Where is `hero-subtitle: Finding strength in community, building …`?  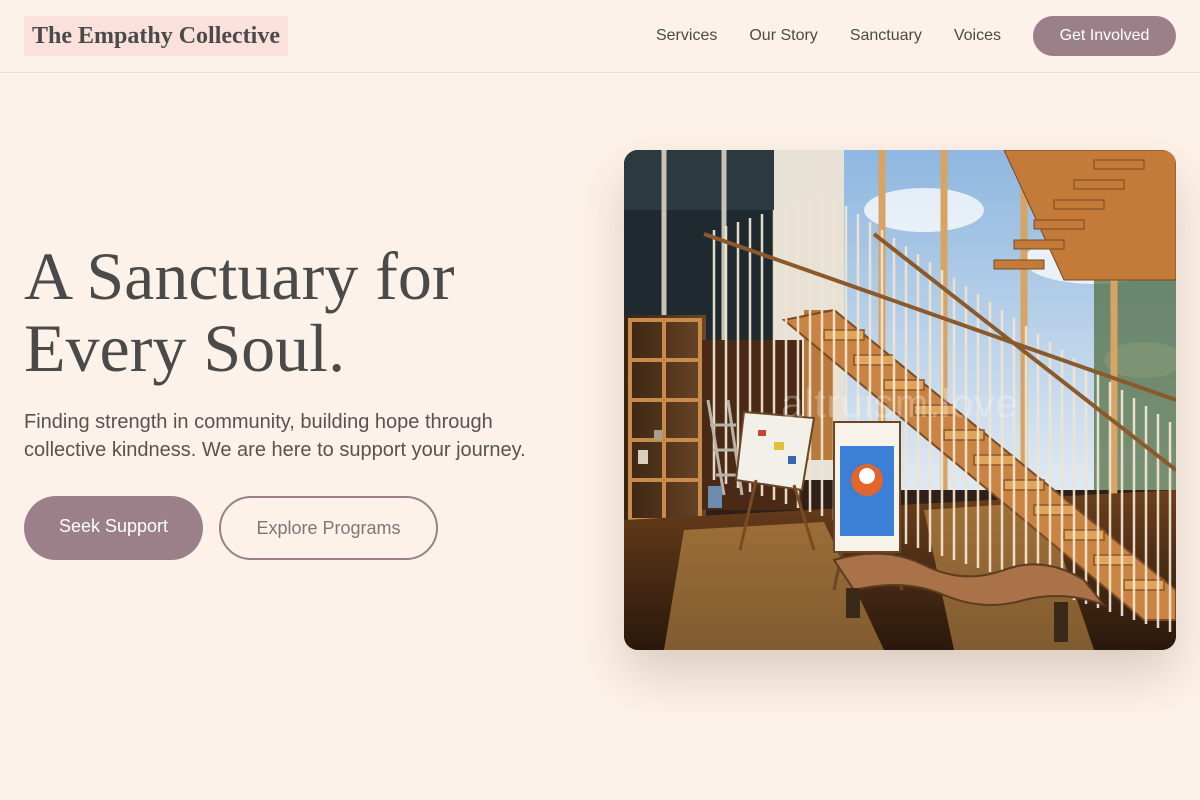
hero-subtitle: Finding strength in community, building … is located at coordinates (304, 436).